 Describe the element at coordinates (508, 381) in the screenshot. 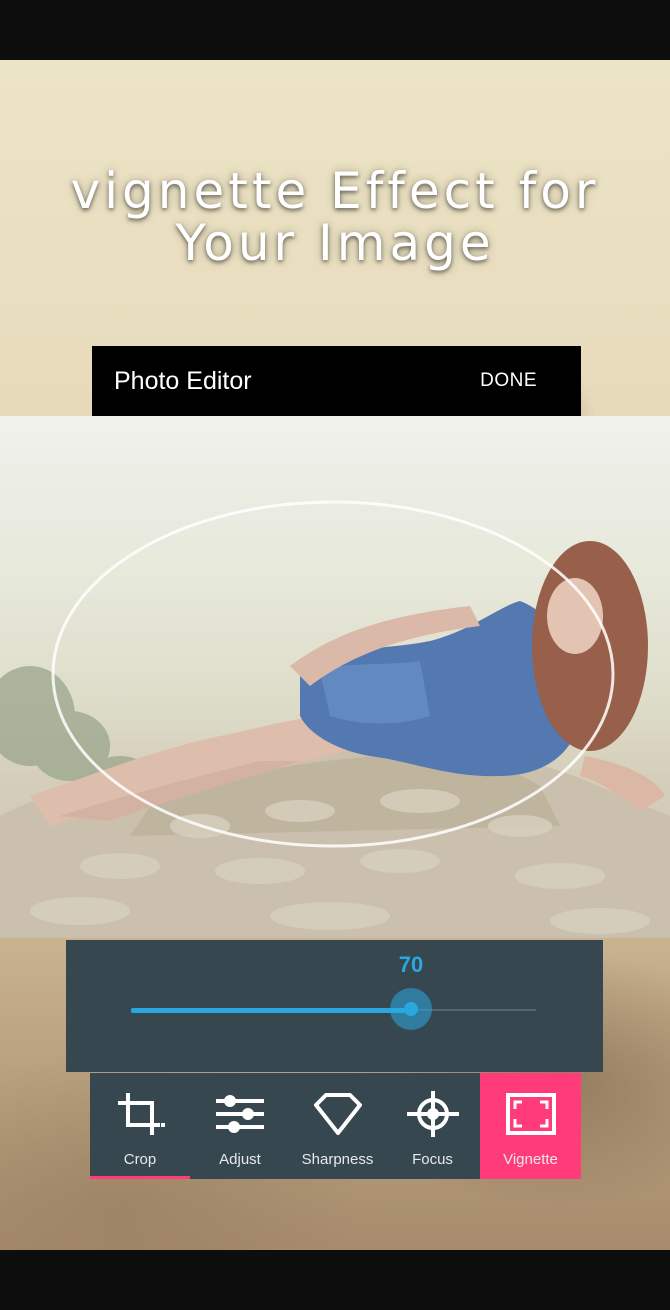

I see `done-button: DONE` at that location.